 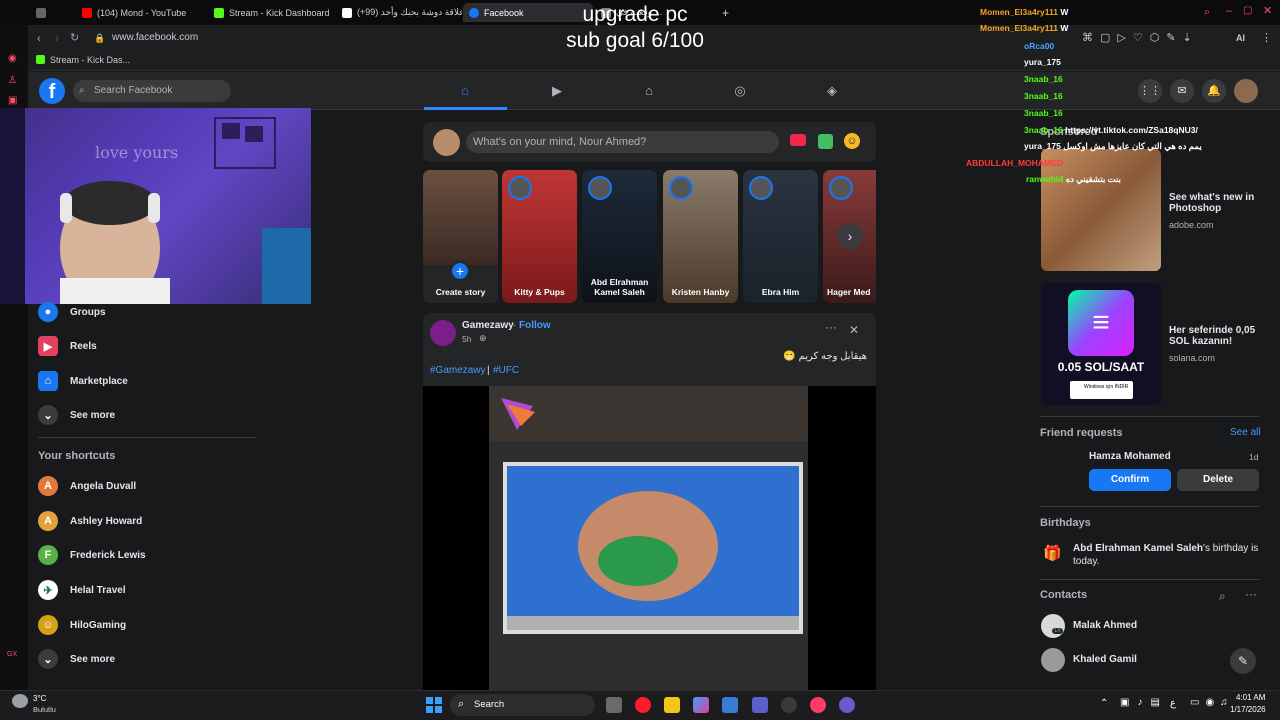 I want to click on weather-icon, so click(x=20, y=701).